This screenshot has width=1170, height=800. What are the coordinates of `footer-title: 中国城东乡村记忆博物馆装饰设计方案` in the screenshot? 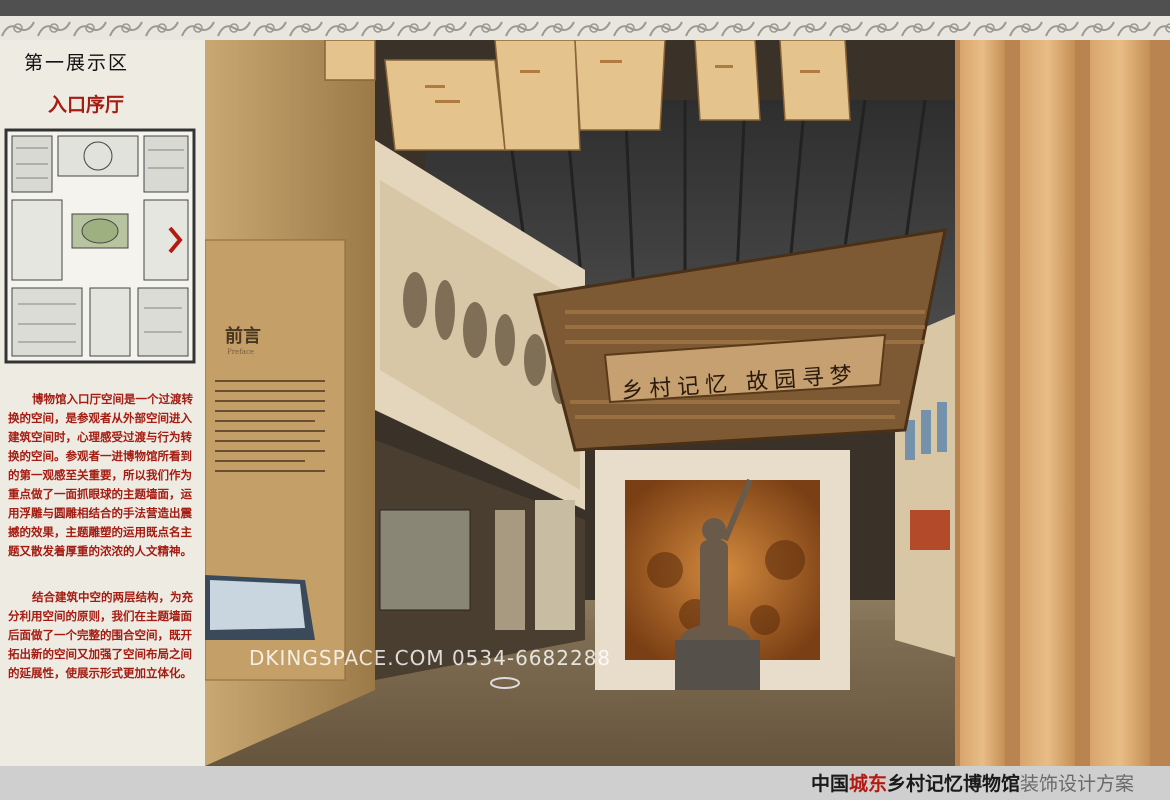 It's located at (972, 782).